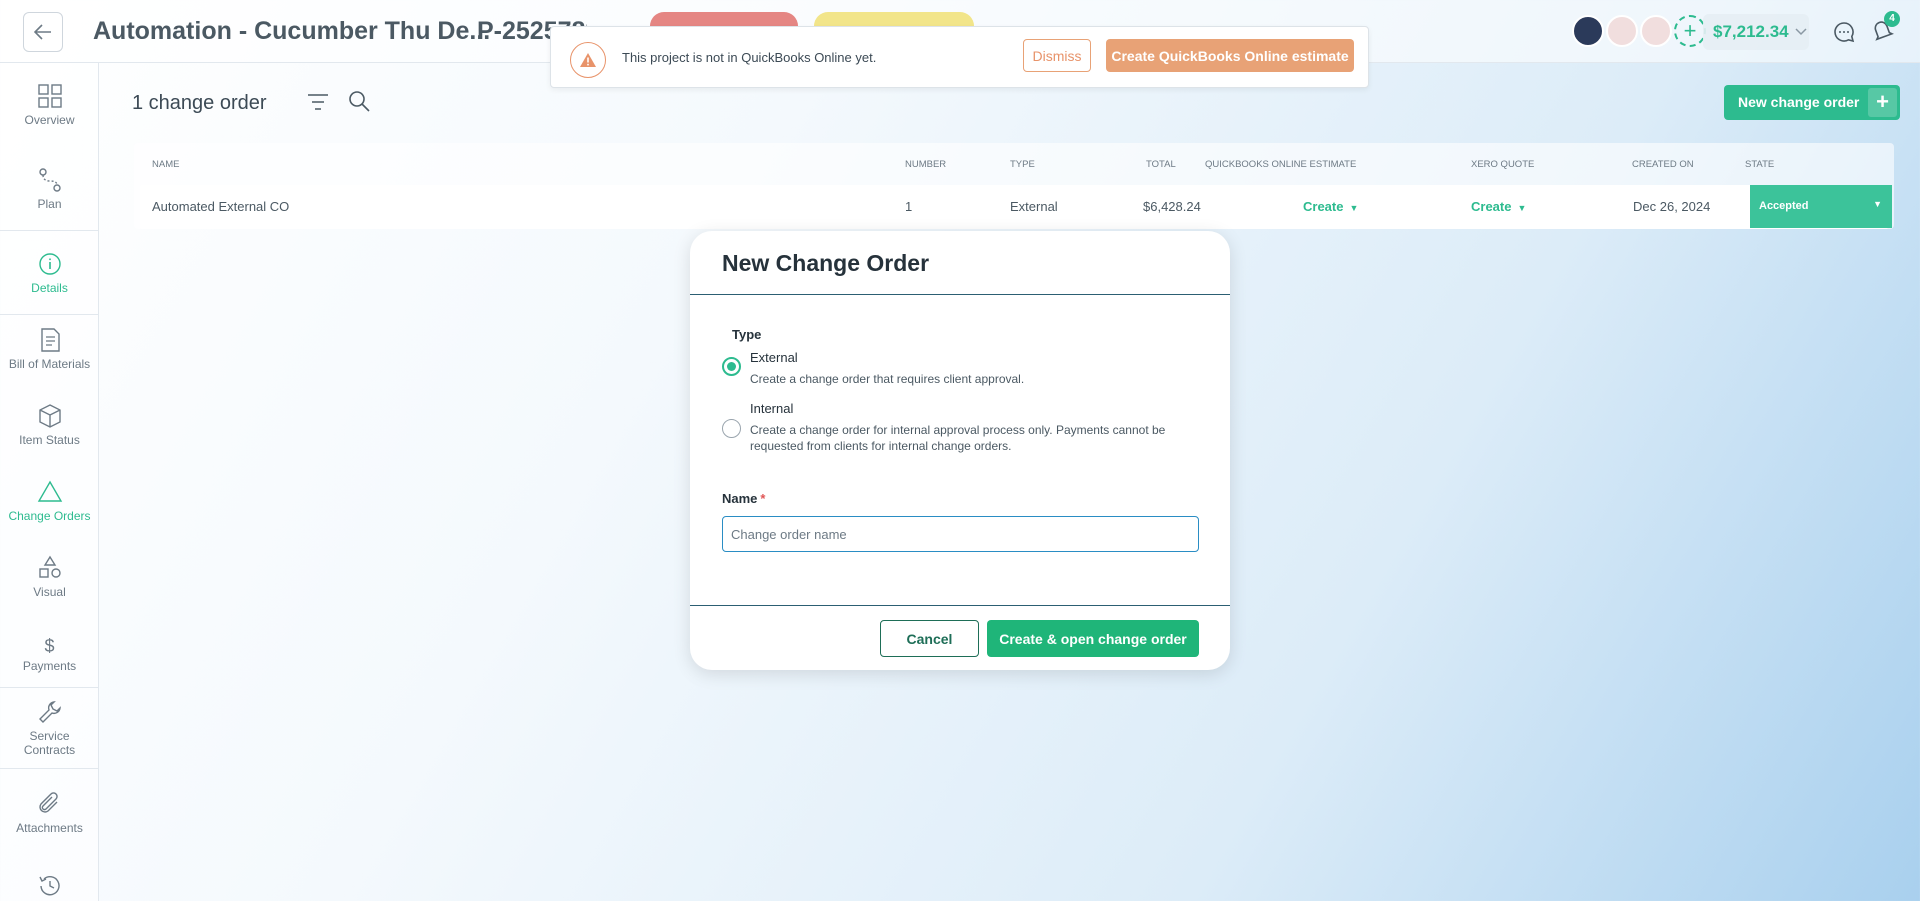 The image size is (1920, 901). What do you see at coordinates (1663, 164) in the screenshot?
I see `column-header: Created On` at bounding box center [1663, 164].